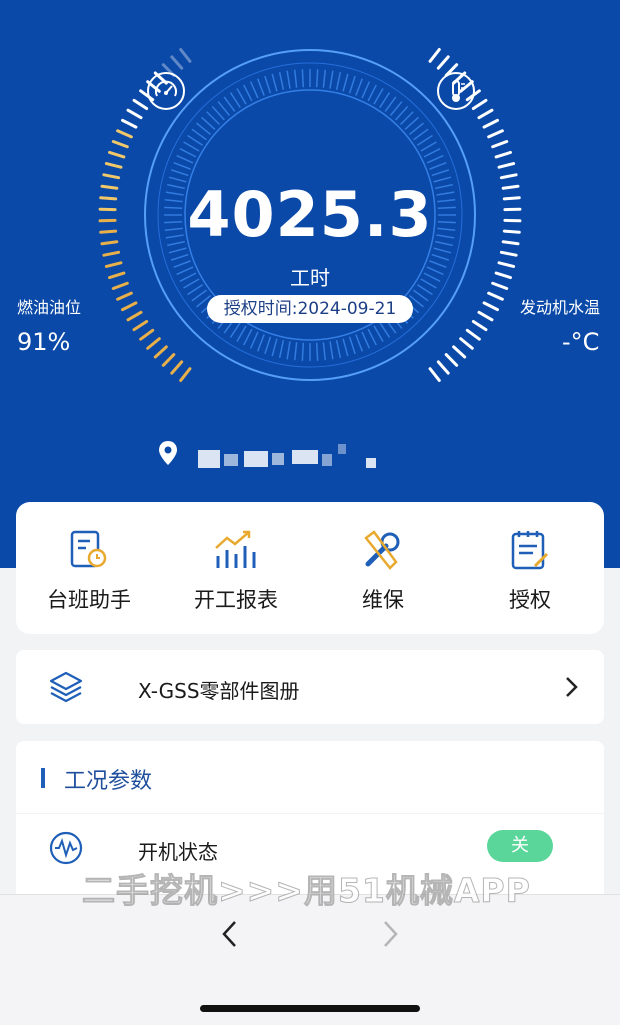 The height and width of the screenshot is (1025, 620). Describe the element at coordinates (230, 934) in the screenshot. I see `chevron-left-icon` at that location.